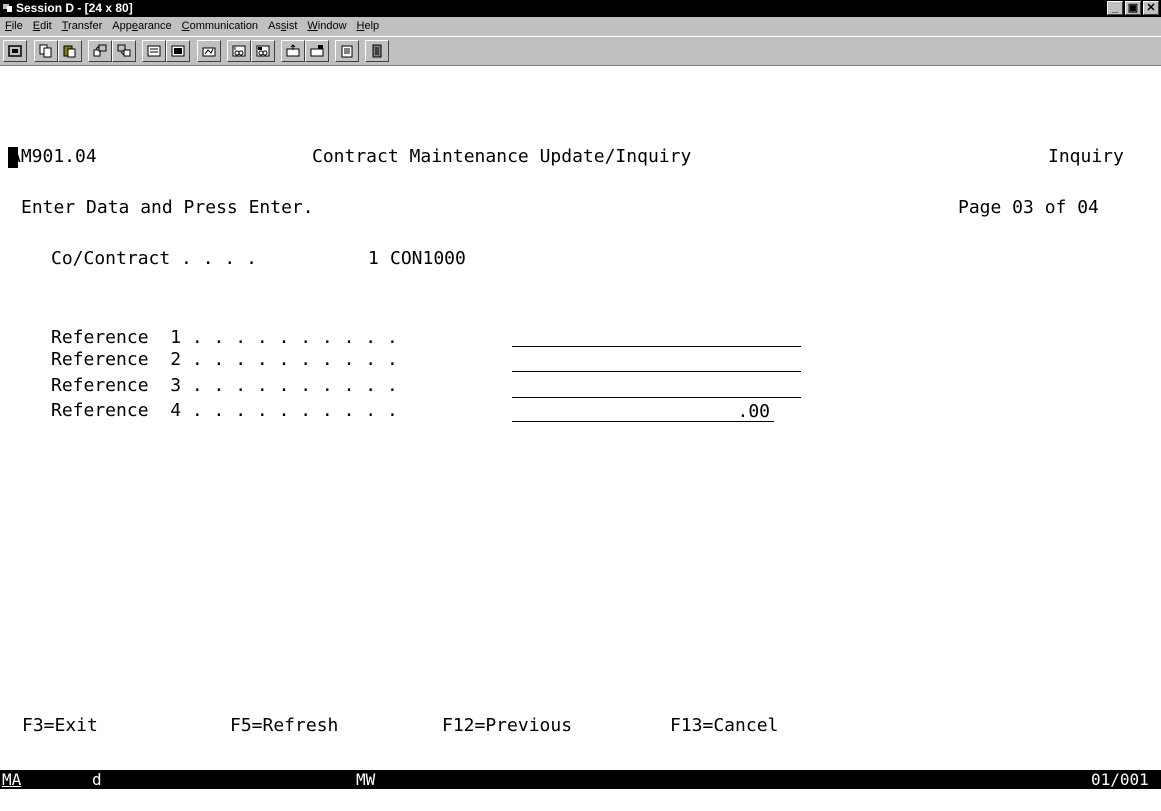  I want to click on title-bar: Session D - [24 x 80] _ ▣ ✕, so click(580, 8).